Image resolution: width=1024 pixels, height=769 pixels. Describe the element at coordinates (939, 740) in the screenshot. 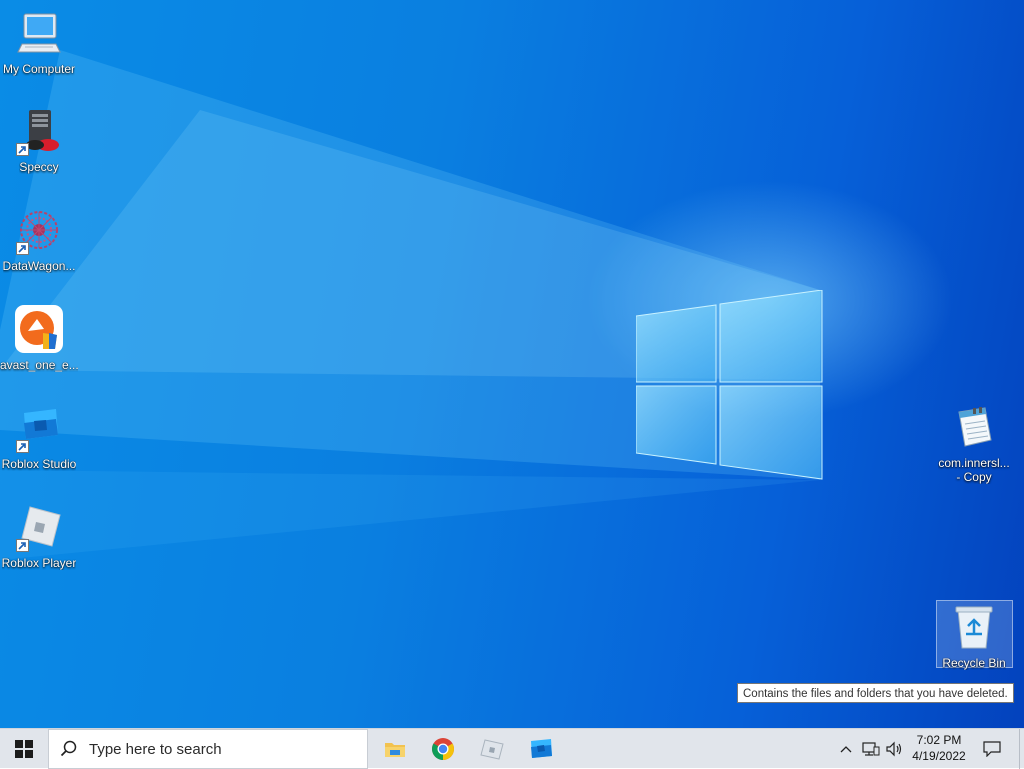

I see `clock-time: 7:02 PM` at that location.